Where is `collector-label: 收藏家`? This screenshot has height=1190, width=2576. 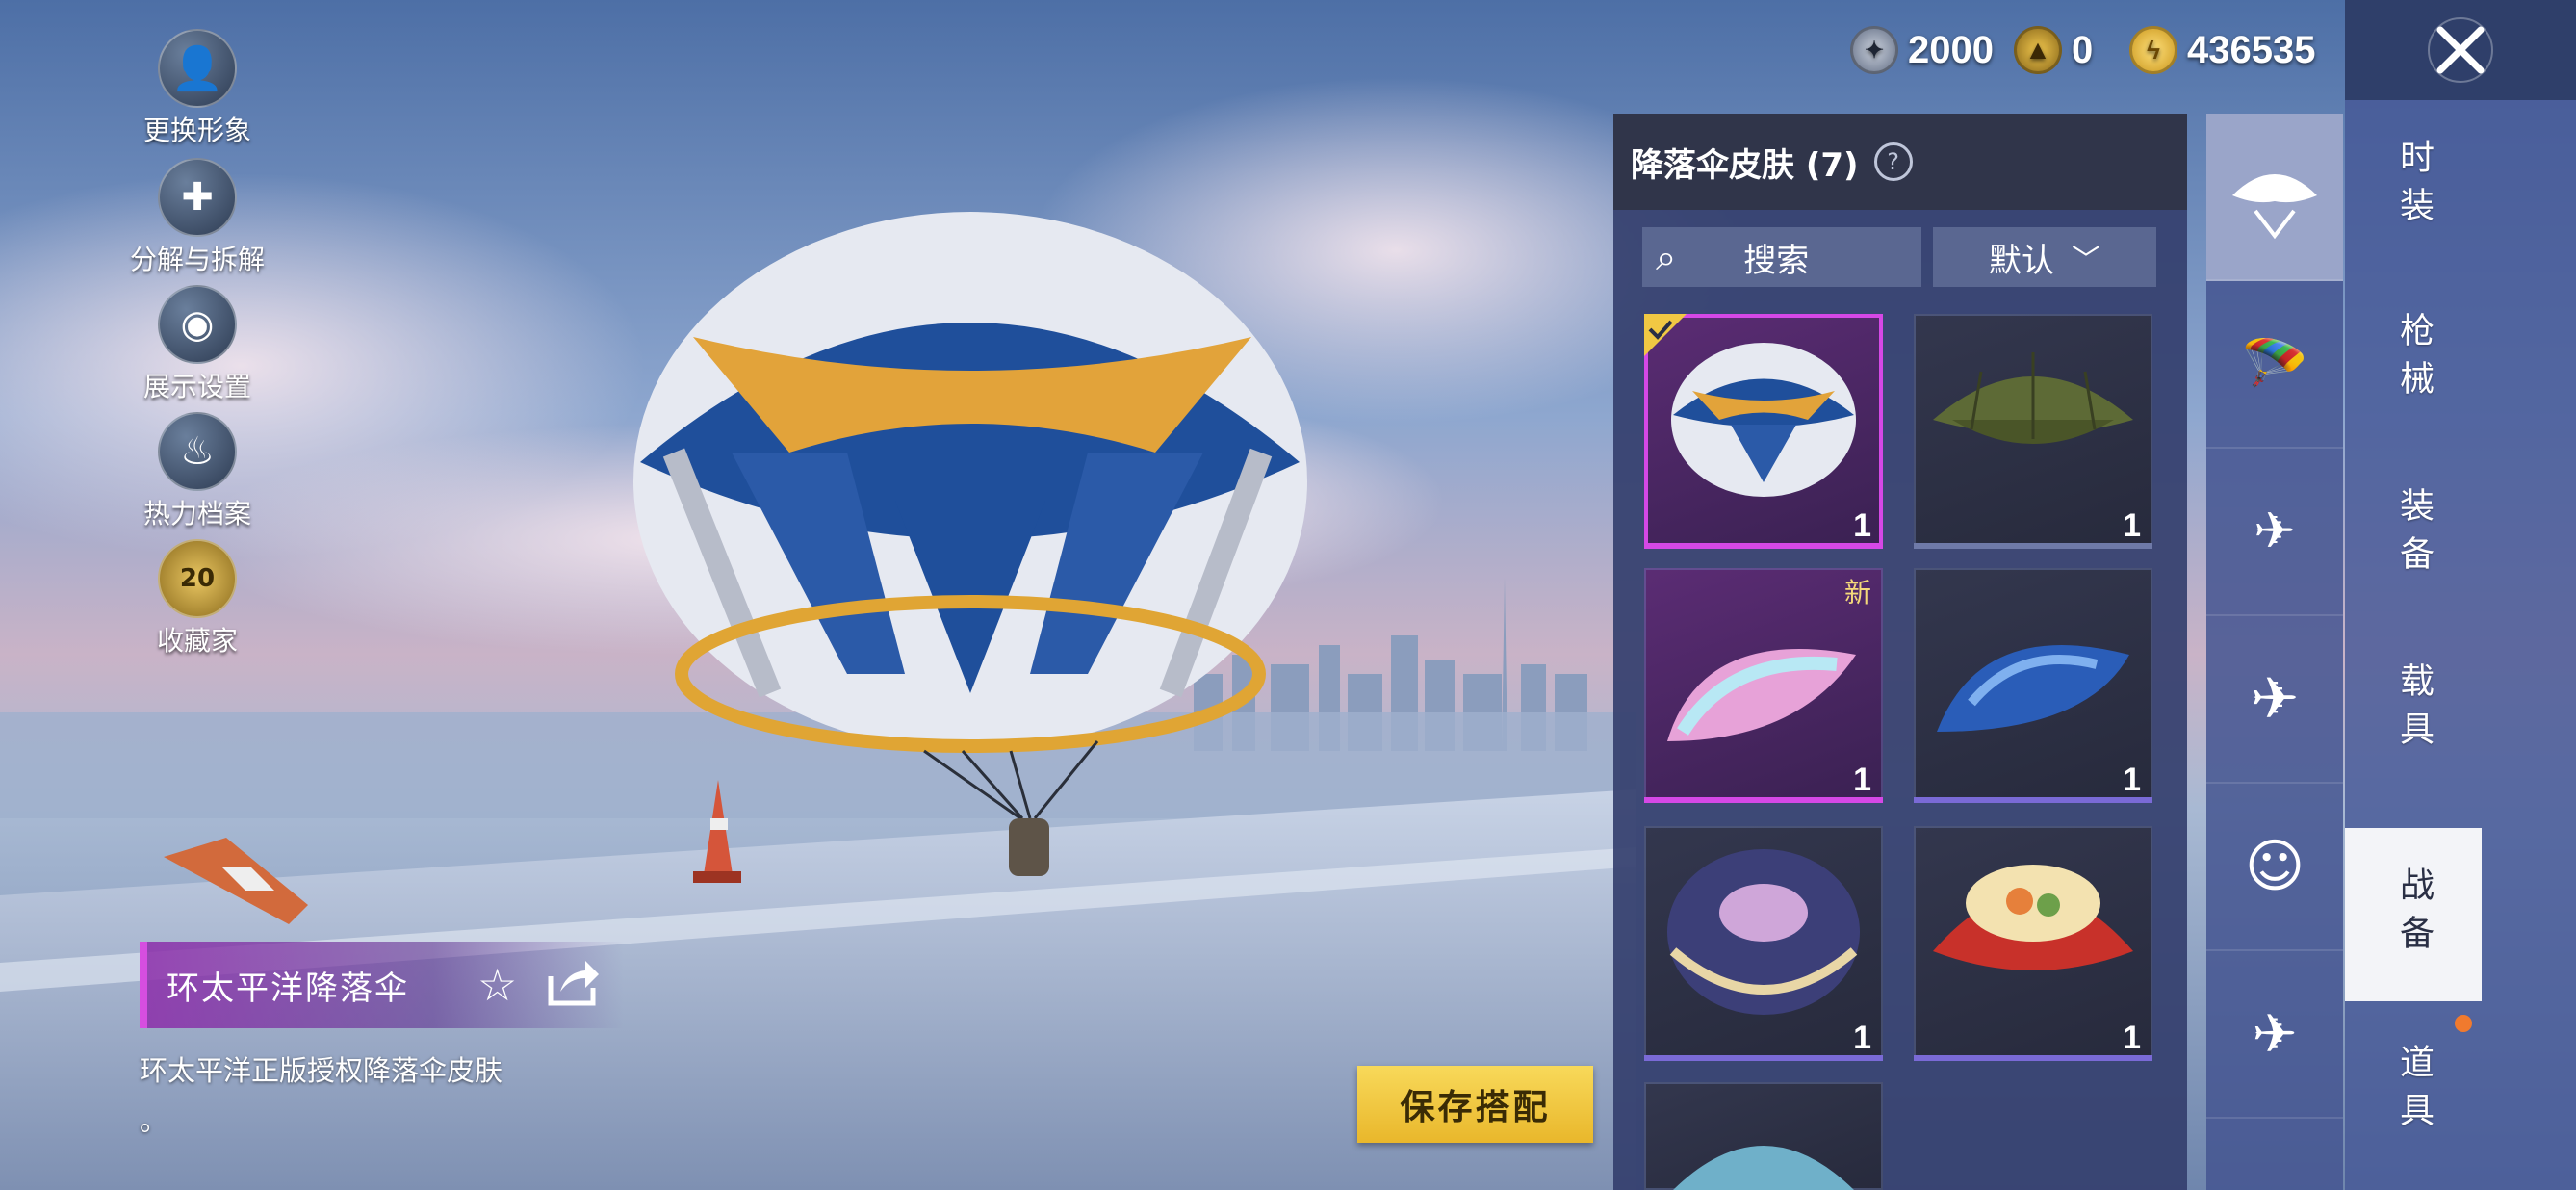
collector-label: 收藏家 is located at coordinates (197, 641).